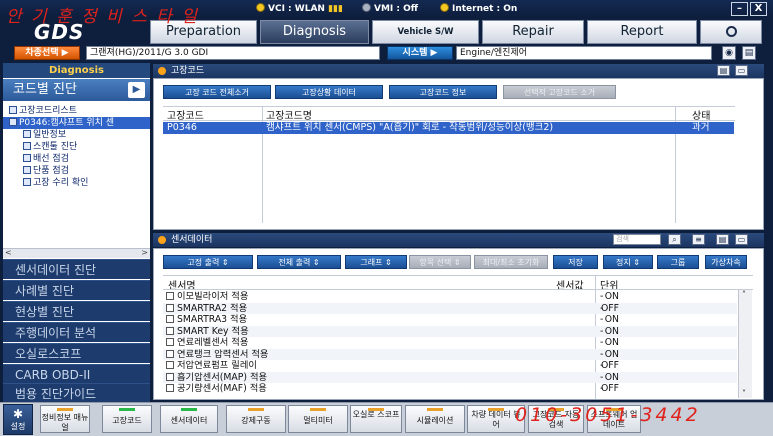 The image size is (773, 436). What do you see at coordinates (678, 262) in the screenshot?
I see `group-button: 그룹` at bounding box center [678, 262].